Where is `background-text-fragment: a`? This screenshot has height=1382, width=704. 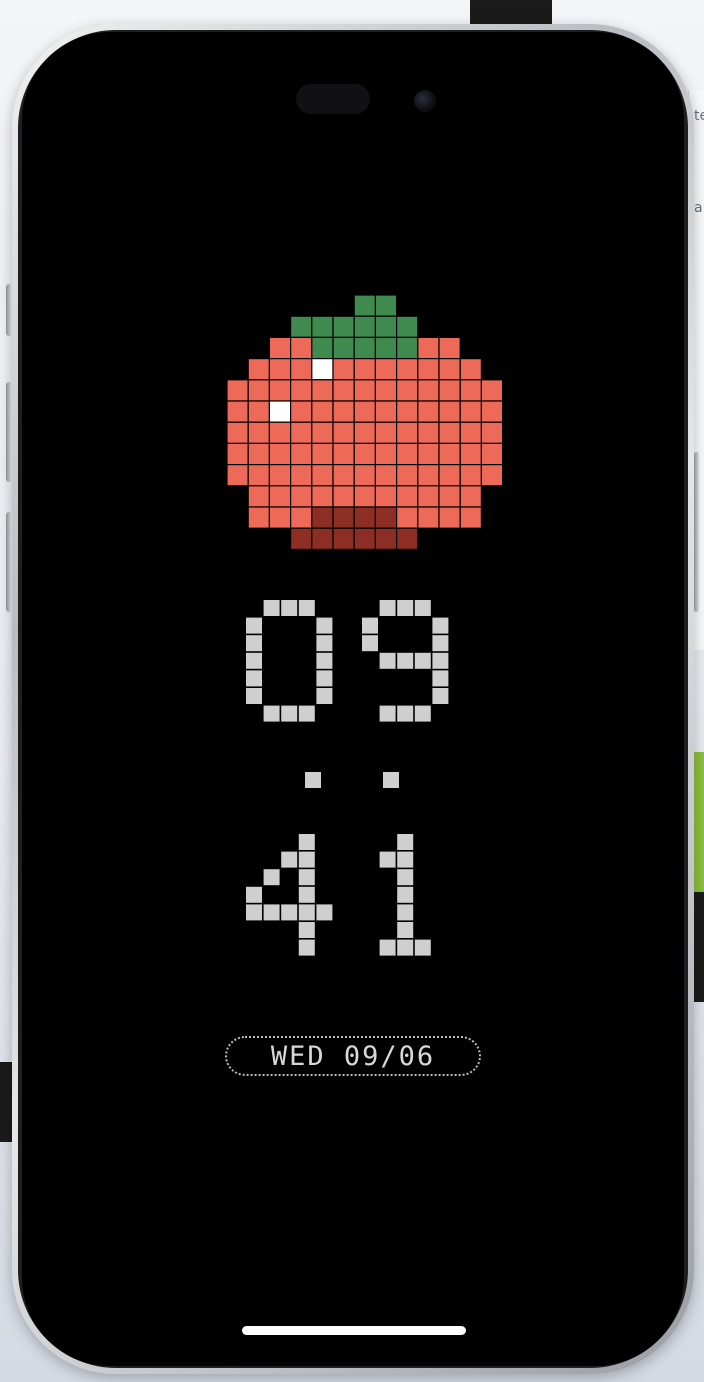 background-text-fragment: a is located at coordinates (698, 208).